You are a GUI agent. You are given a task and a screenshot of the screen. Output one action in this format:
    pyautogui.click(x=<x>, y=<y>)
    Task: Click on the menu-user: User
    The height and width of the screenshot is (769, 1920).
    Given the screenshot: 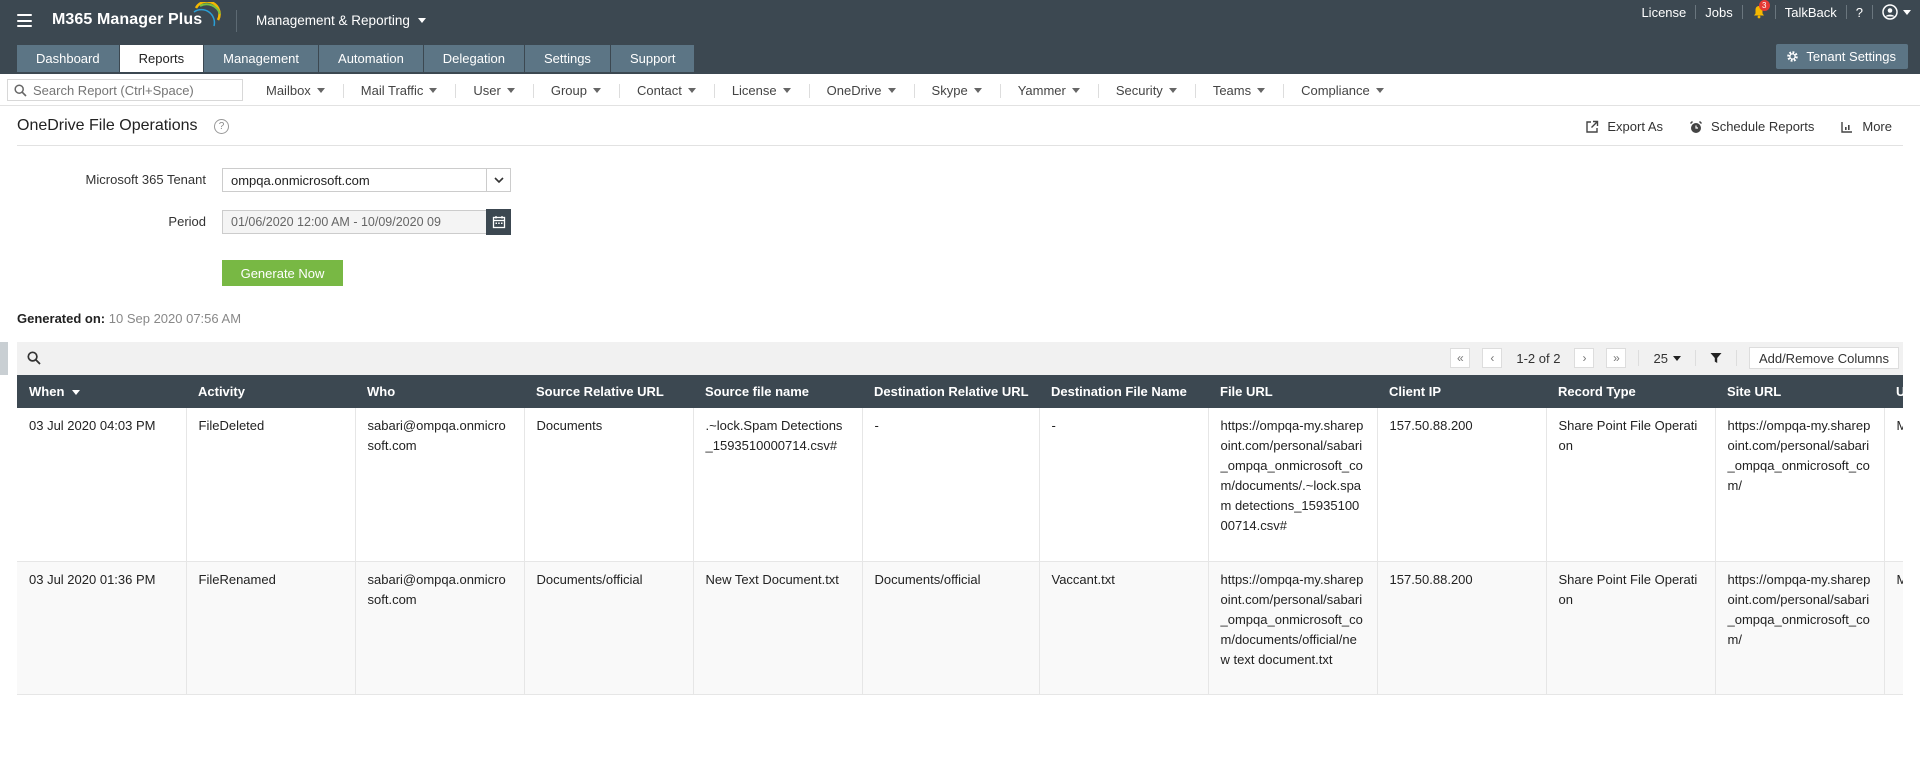 What is the action you would take?
    pyautogui.click(x=493, y=90)
    